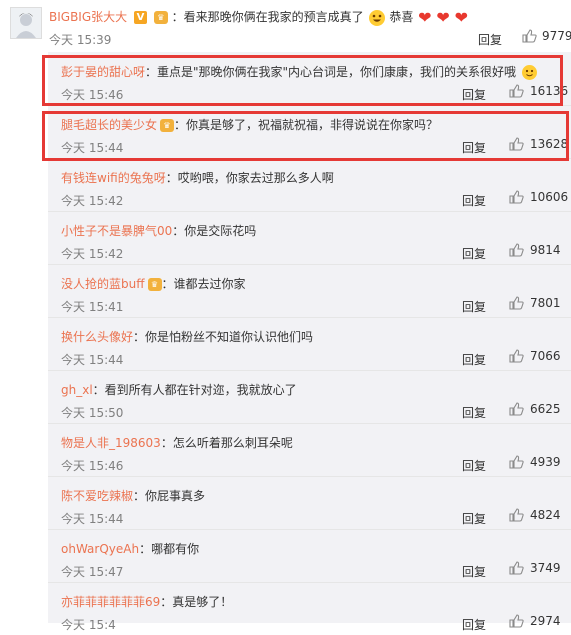 This screenshot has width=571, height=635. Describe the element at coordinates (97, 496) in the screenshot. I see `reply-username: 陈不爱吃辣椒` at that location.